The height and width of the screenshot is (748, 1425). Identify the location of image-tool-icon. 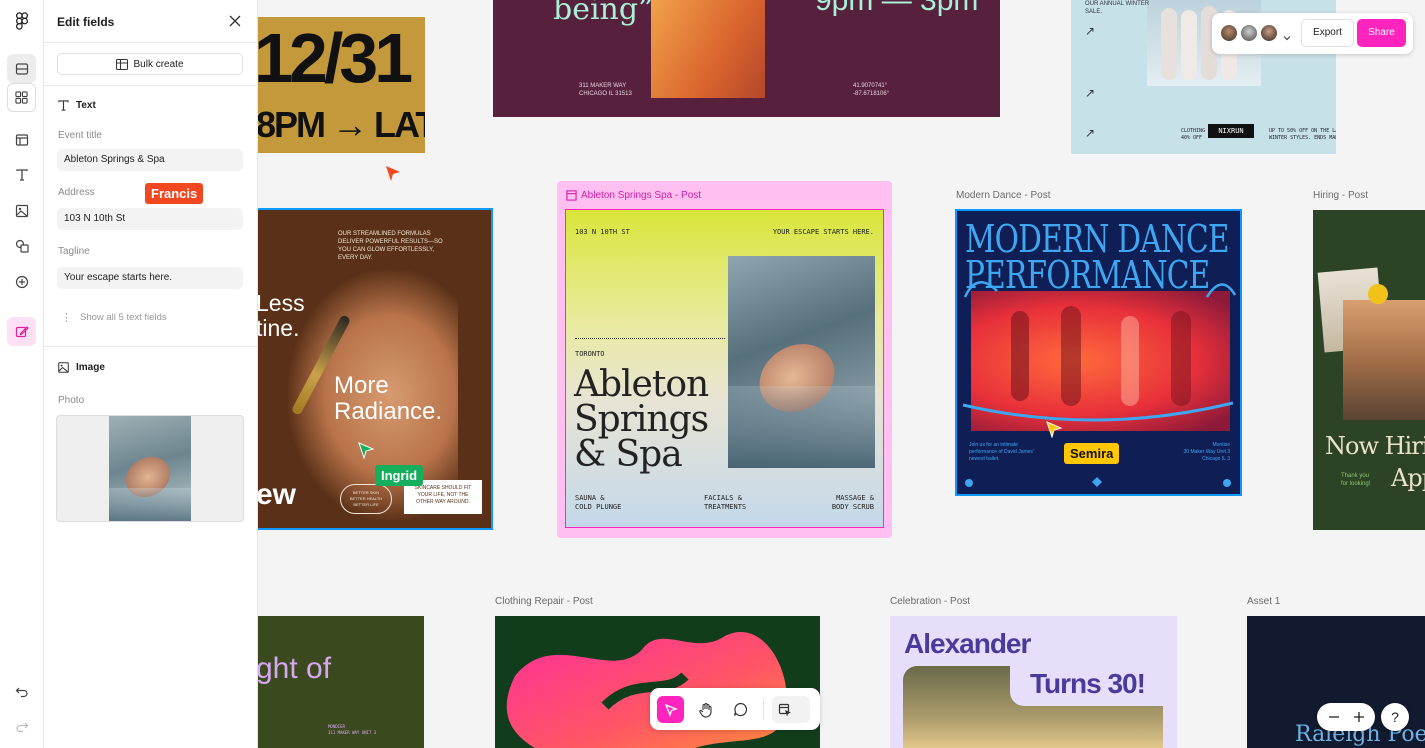
(21, 210).